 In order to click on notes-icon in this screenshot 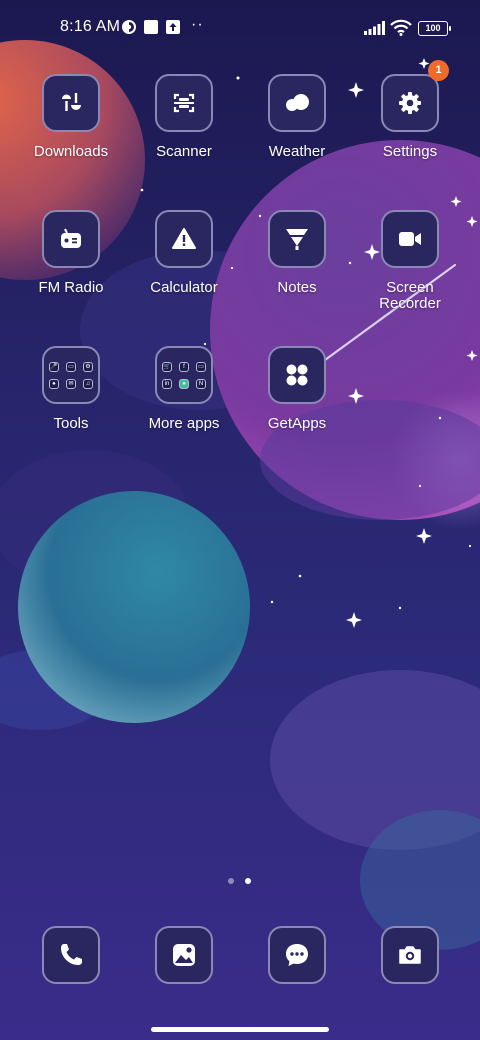, I will do `click(297, 239)`.